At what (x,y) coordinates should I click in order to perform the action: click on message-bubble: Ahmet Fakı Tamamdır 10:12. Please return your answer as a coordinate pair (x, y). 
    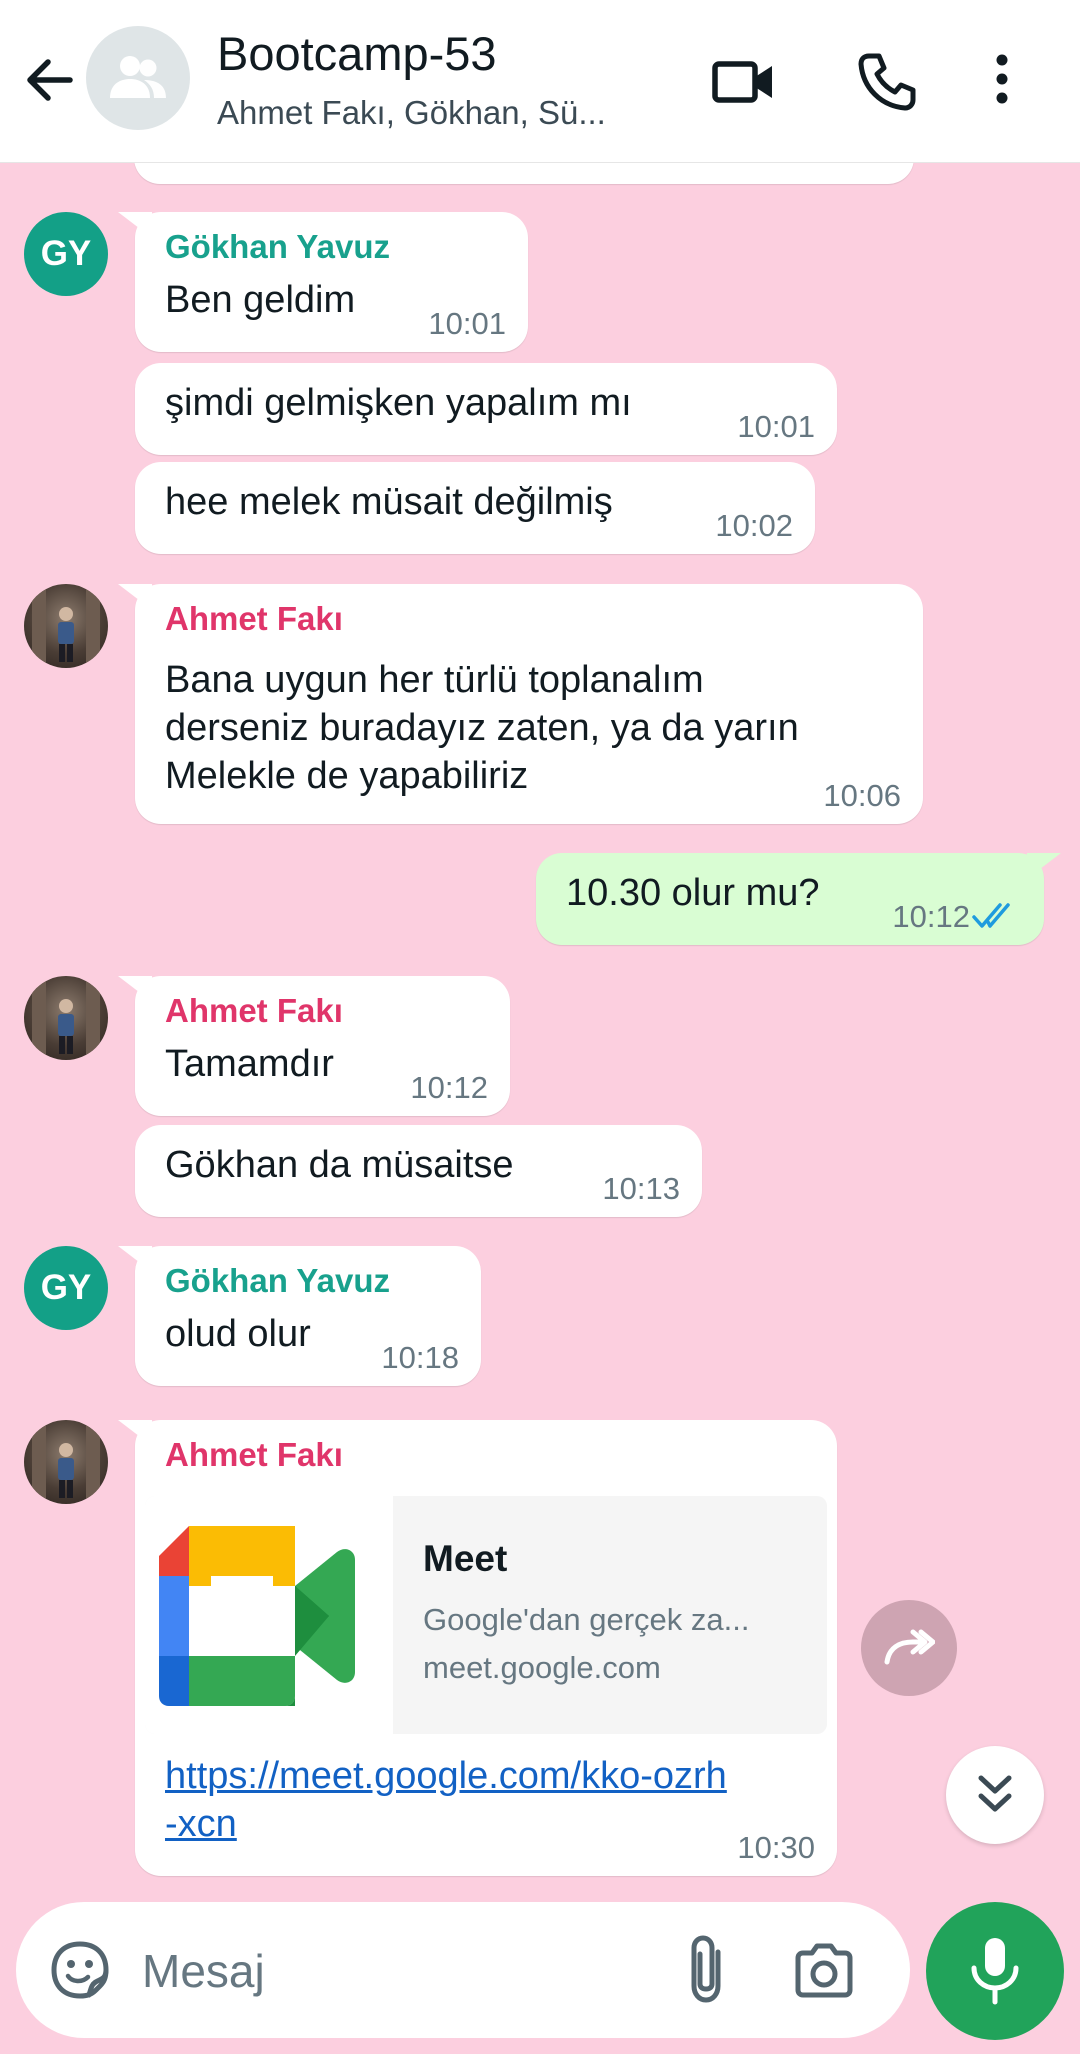
    Looking at the image, I should click on (314, 1046).